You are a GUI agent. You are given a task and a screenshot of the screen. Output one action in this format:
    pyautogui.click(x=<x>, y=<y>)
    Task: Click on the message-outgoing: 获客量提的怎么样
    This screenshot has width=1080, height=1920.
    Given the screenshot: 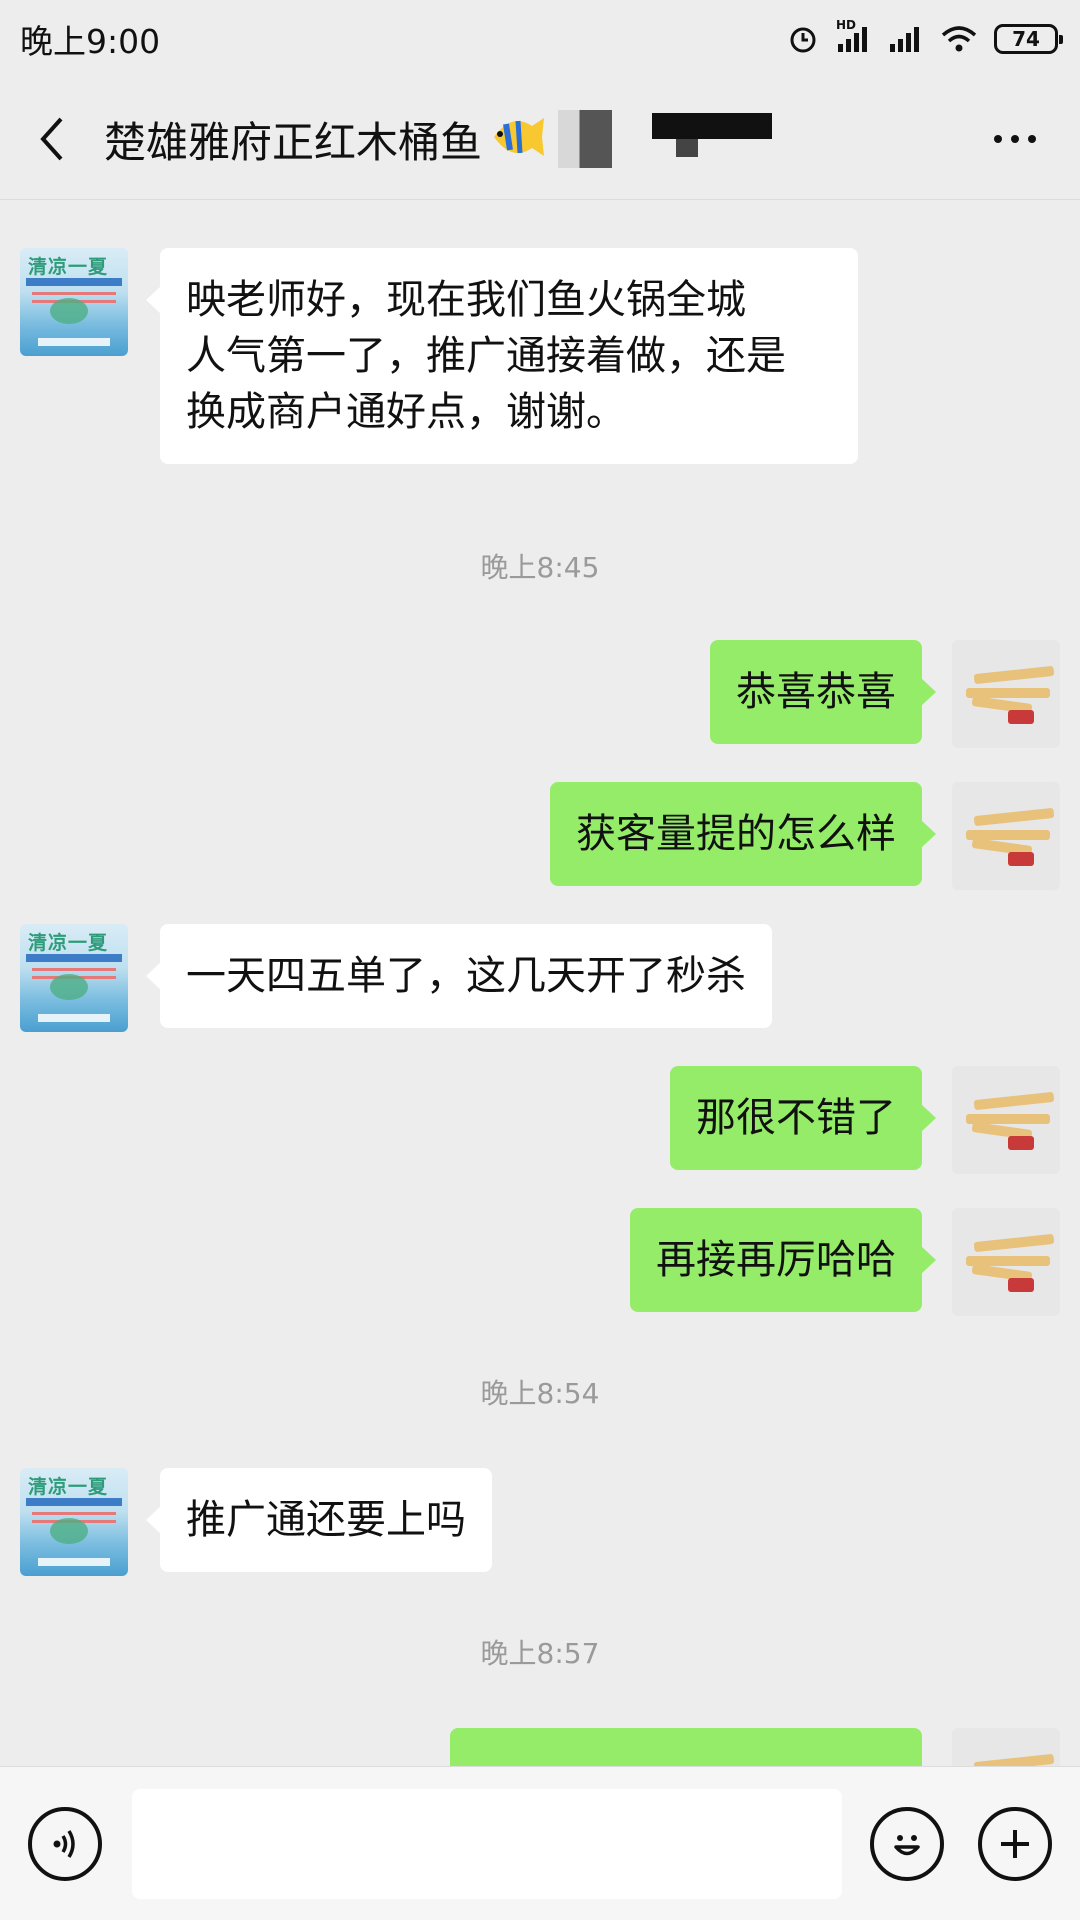 What is the action you would take?
    pyautogui.click(x=540, y=836)
    